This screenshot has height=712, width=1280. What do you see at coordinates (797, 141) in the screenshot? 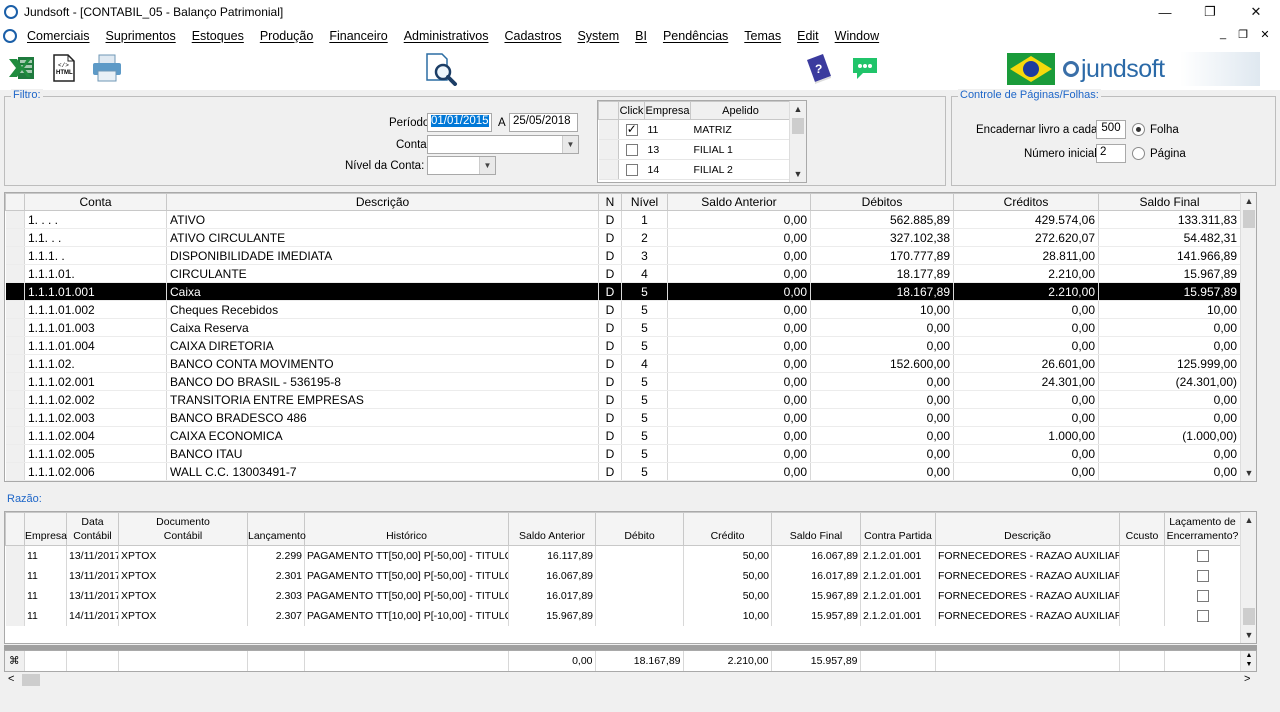
I see `empresas-scrollbar: ▲ ▼` at bounding box center [797, 141].